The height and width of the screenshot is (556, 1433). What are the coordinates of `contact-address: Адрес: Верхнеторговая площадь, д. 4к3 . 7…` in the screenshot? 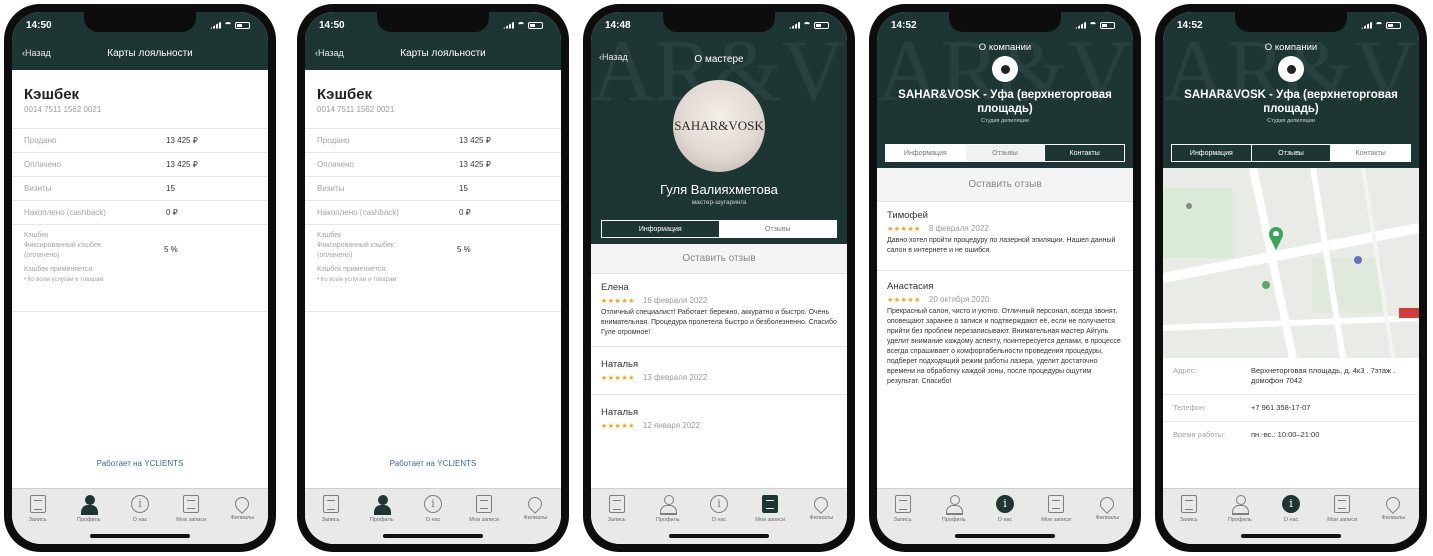 It's located at (1291, 376).